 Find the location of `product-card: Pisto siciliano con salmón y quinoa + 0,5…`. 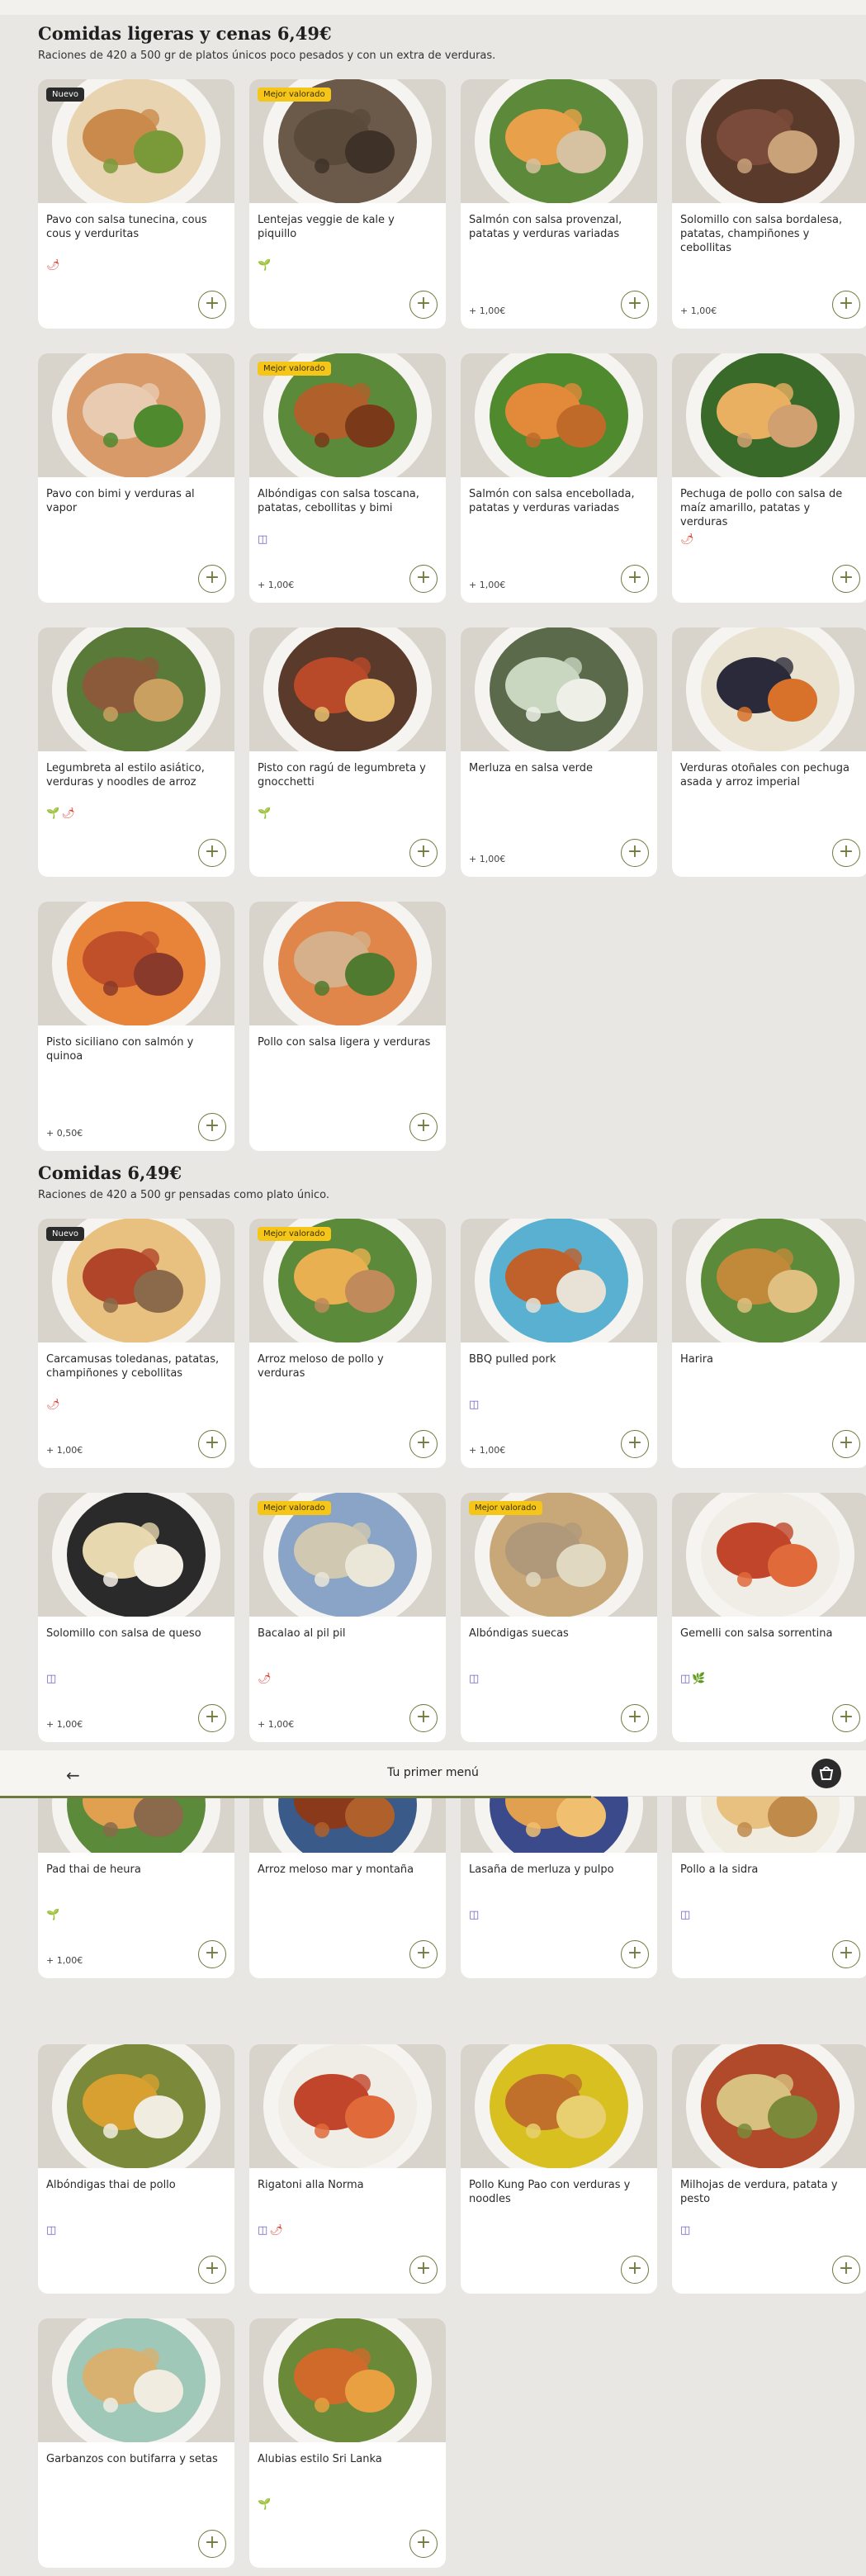

product-card: Pisto siciliano con salmón y quinoa + 0,5… is located at coordinates (136, 1026).